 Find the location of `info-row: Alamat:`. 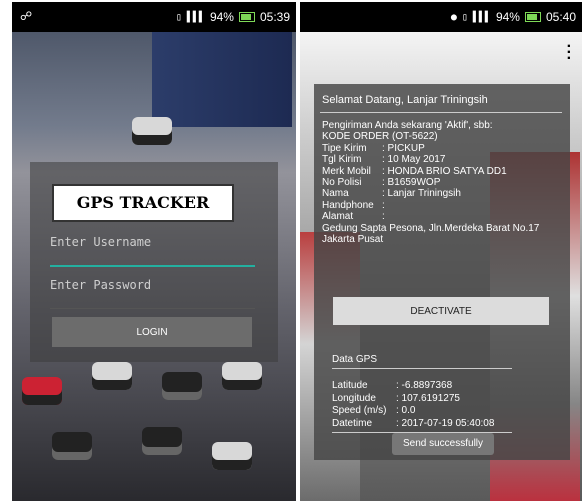

info-row: Alamat: is located at coordinates (353, 217).